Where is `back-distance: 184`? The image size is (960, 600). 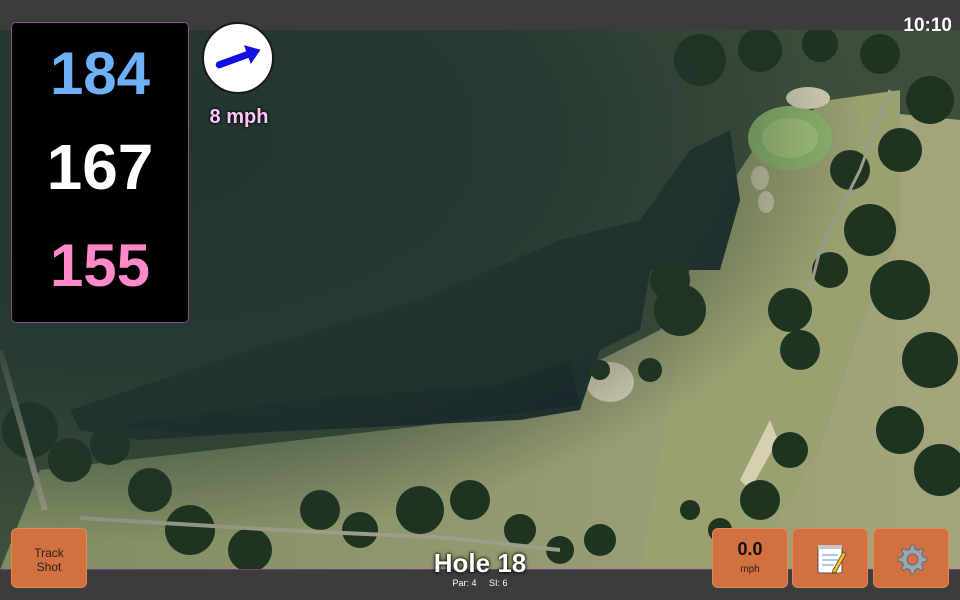 back-distance: 184 is located at coordinates (100, 73).